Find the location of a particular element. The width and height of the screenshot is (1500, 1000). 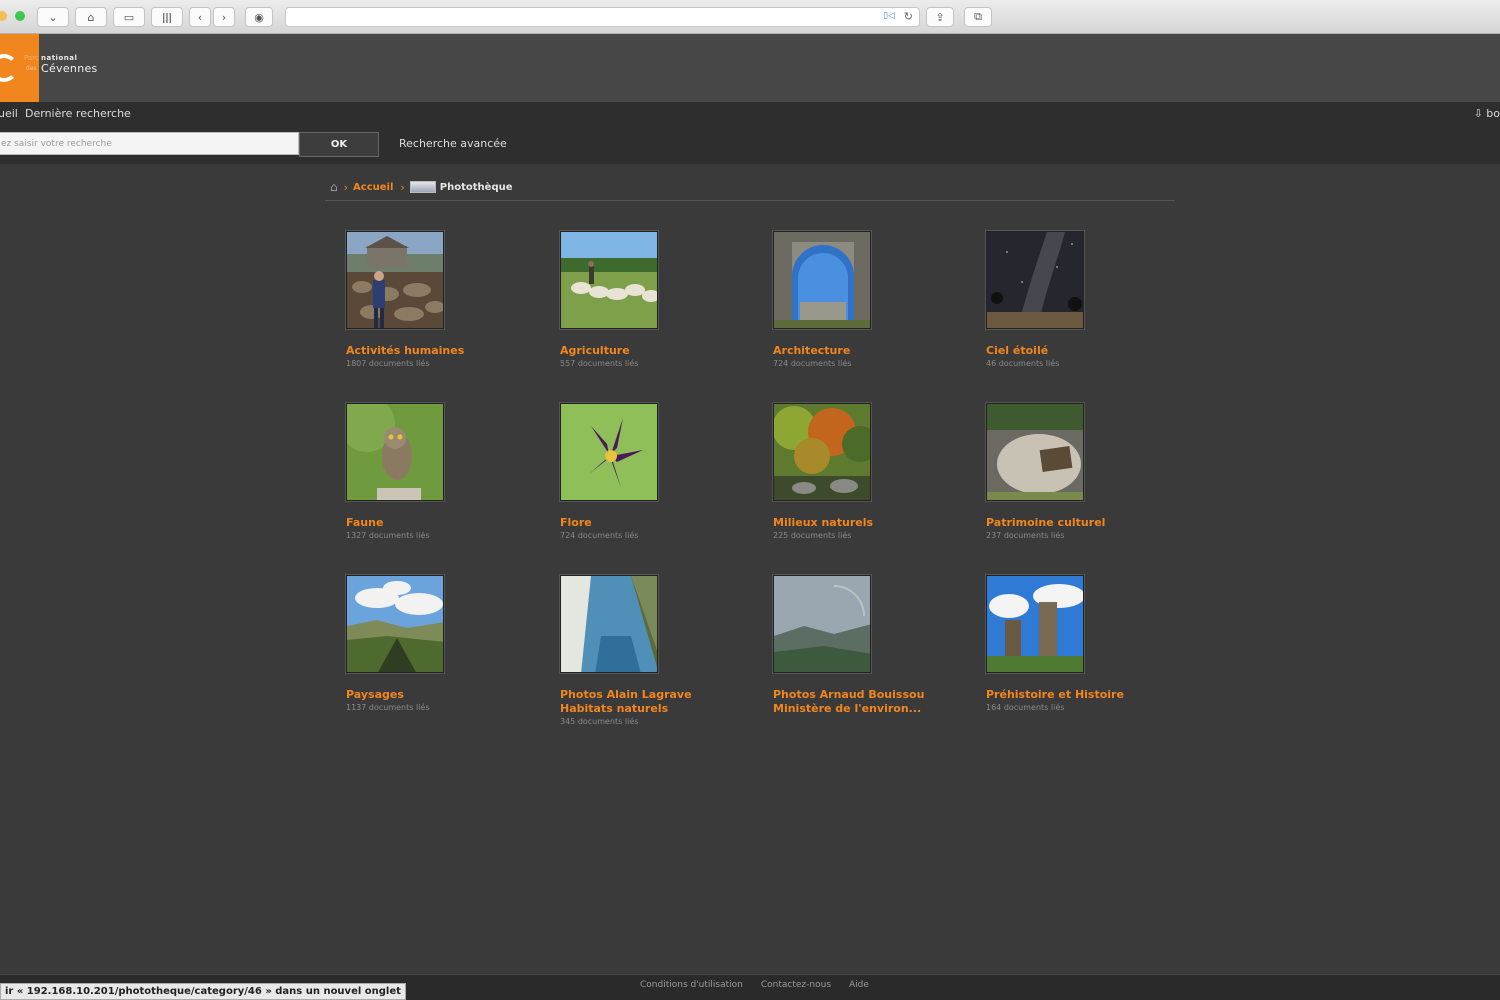

footer-terms-link: Conditions d'utilisation is located at coordinates (691, 985).